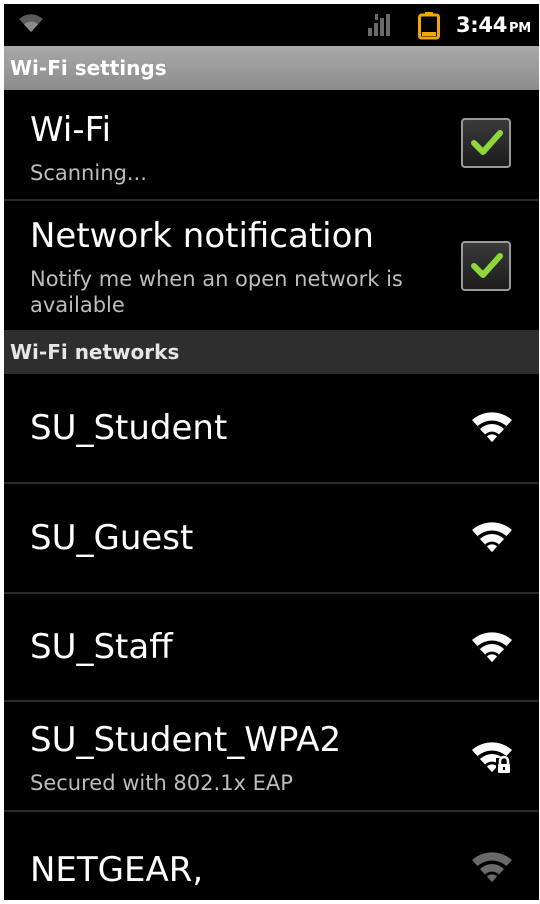 The height and width of the screenshot is (904, 540). What do you see at coordinates (31, 25) in the screenshot?
I see `wifi-status-icon` at bounding box center [31, 25].